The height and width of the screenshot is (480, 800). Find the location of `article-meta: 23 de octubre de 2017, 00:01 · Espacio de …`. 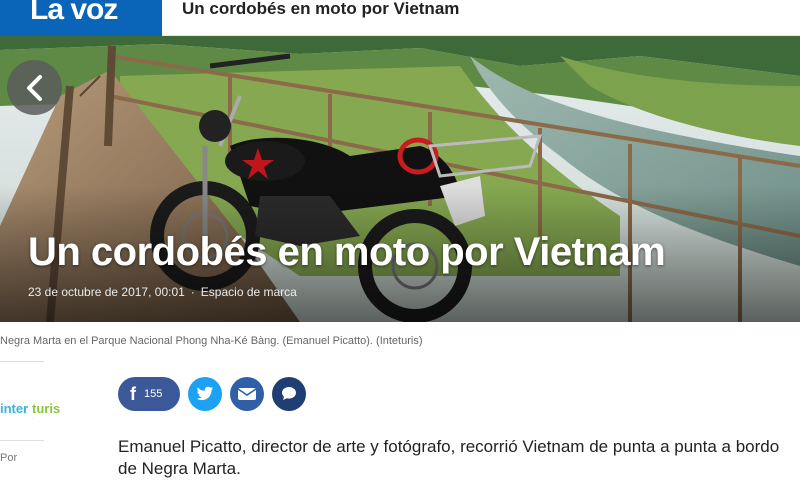

article-meta: 23 de octubre de 2017, 00:01 · Espacio de … is located at coordinates (162, 292).